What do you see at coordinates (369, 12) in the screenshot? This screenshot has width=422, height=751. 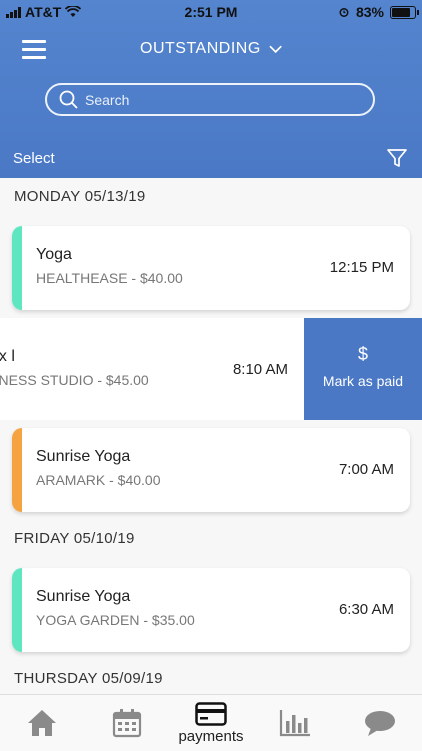 I see `battery-percent: 83%` at bounding box center [369, 12].